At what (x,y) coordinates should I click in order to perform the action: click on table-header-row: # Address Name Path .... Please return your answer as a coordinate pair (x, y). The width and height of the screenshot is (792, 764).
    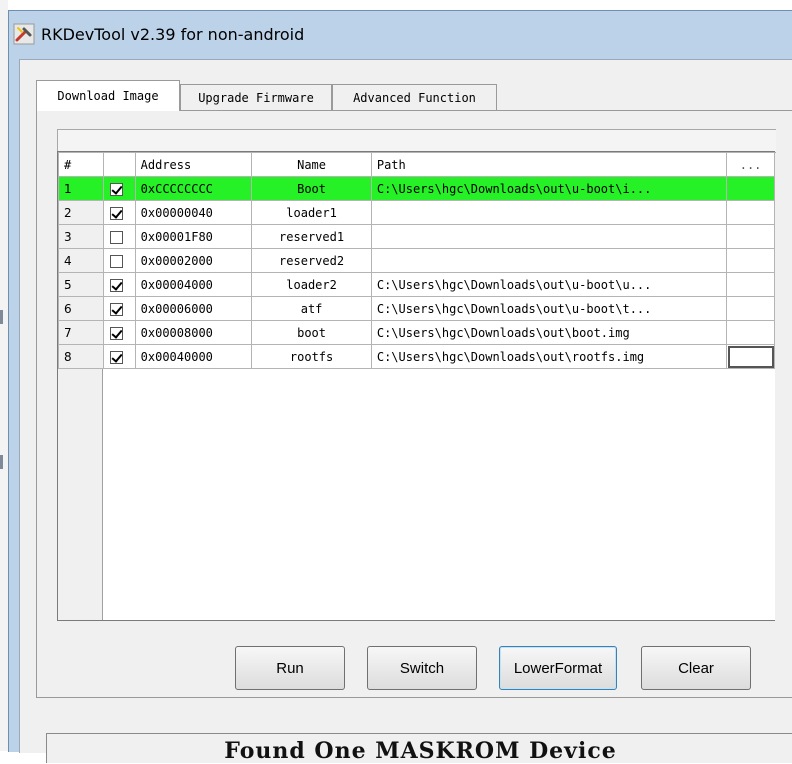
    Looking at the image, I should click on (416, 164).